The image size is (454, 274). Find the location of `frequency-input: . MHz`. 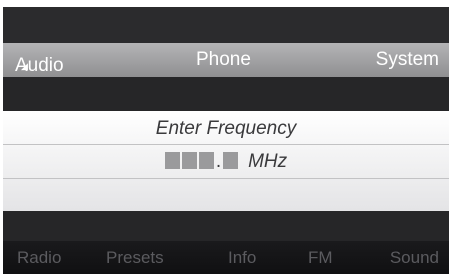

frequency-input: . MHz is located at coordinates (226, 162).